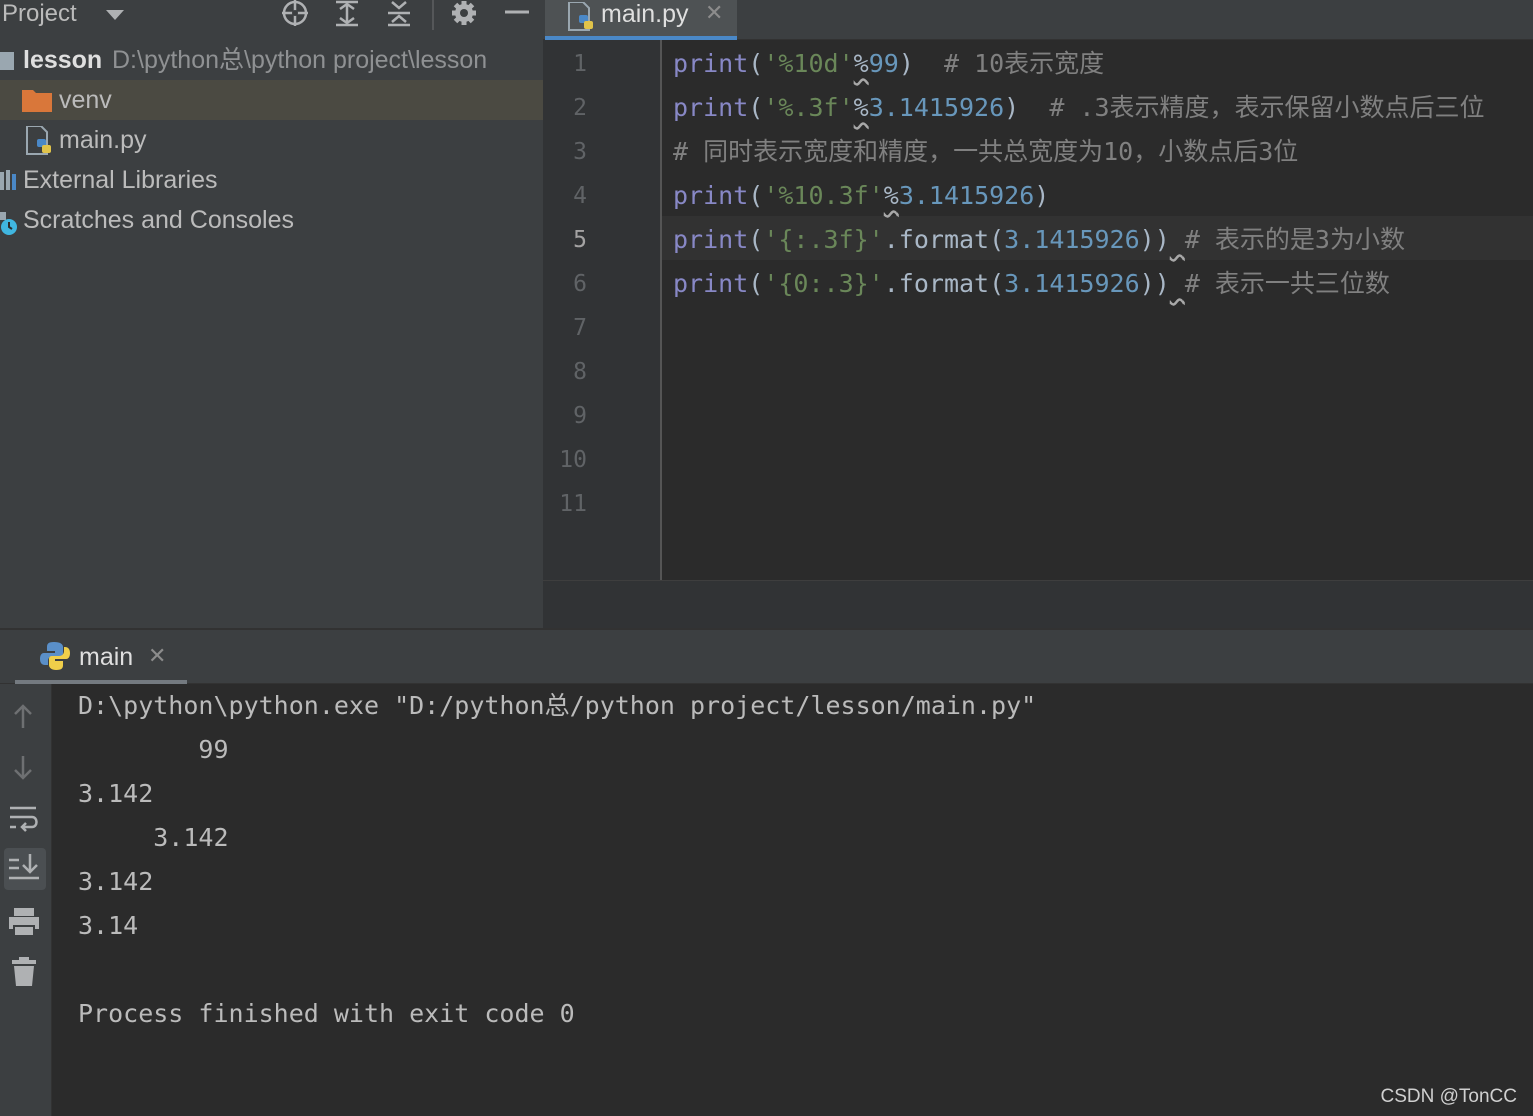 This screenshot has width=1533, height=1116. Describe the element at coordinates (399, 15) in the screenshot. I see `collapse-all-icon` at that location.